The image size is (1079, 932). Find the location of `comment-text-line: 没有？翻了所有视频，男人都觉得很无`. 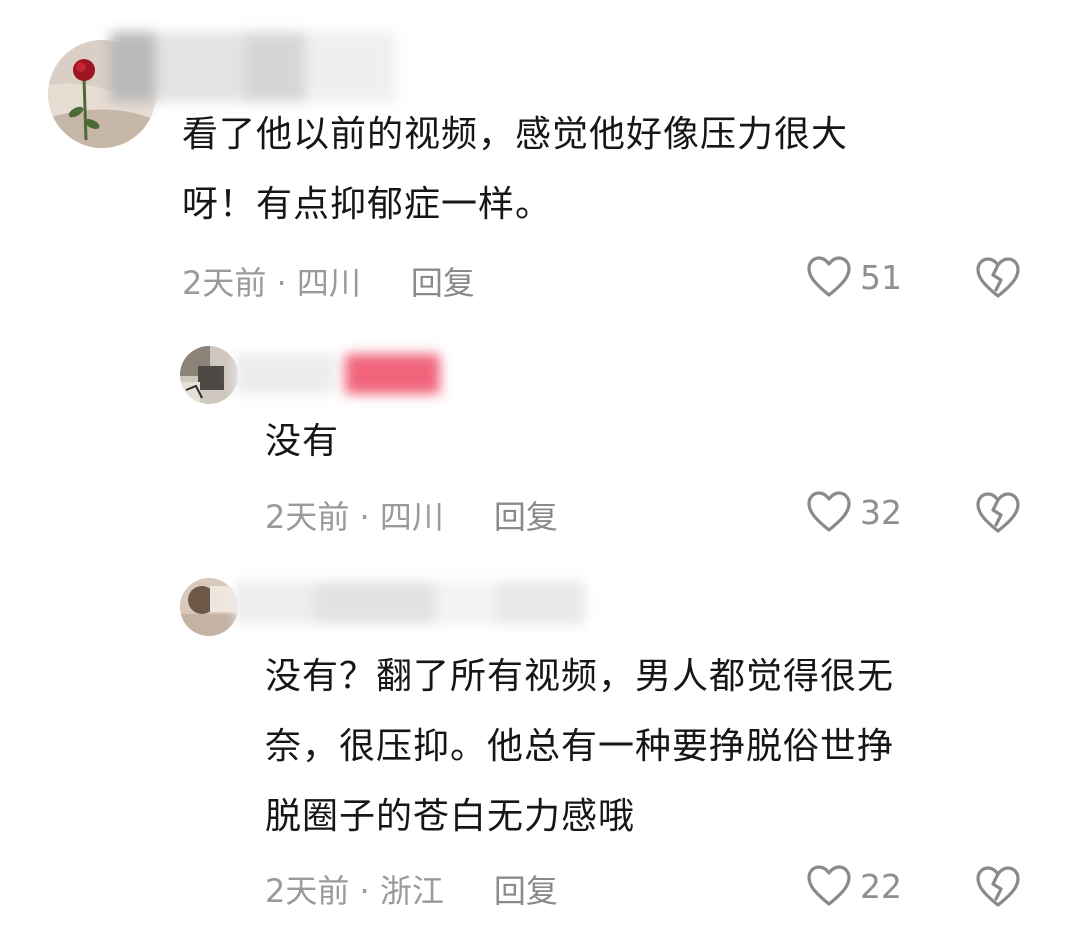

comment-text-line: 没有？翻了所有视频，男人都觉得很无 is located at coordinates (580, 676).